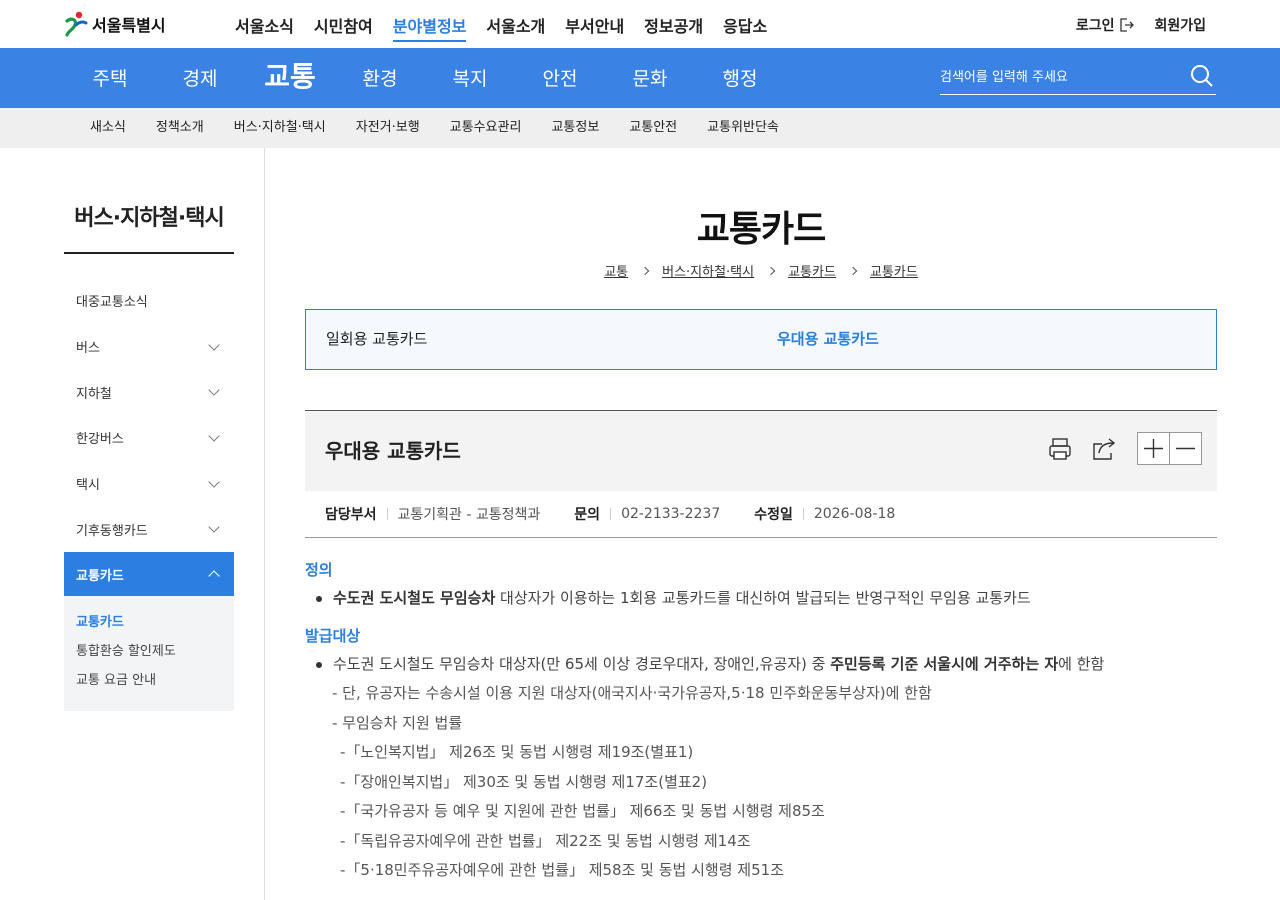  What do you see at coordinates (149, 227) in the screenshot?
I see `sidebar-title: 버스·지하철·택시` at bounding box center [149, 227].